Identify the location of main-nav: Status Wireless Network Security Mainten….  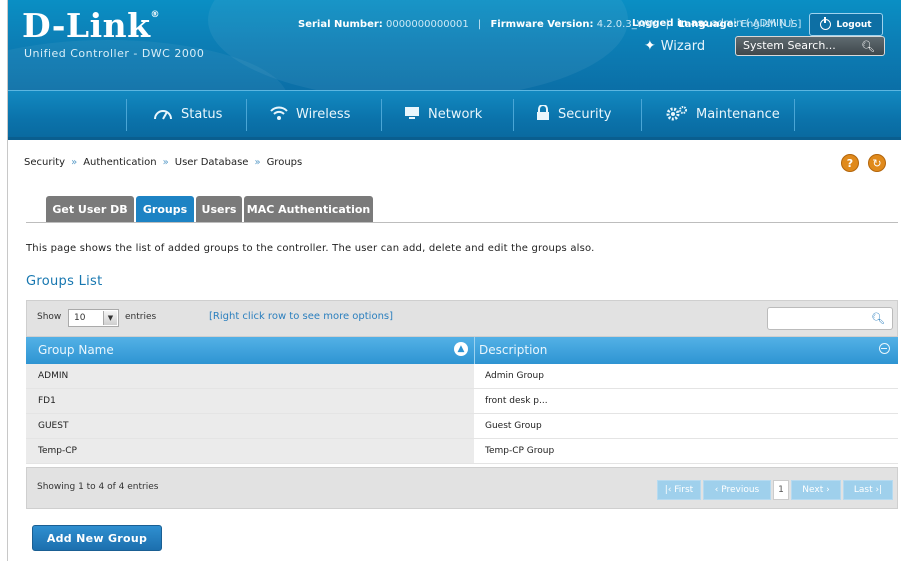
(454, 115).